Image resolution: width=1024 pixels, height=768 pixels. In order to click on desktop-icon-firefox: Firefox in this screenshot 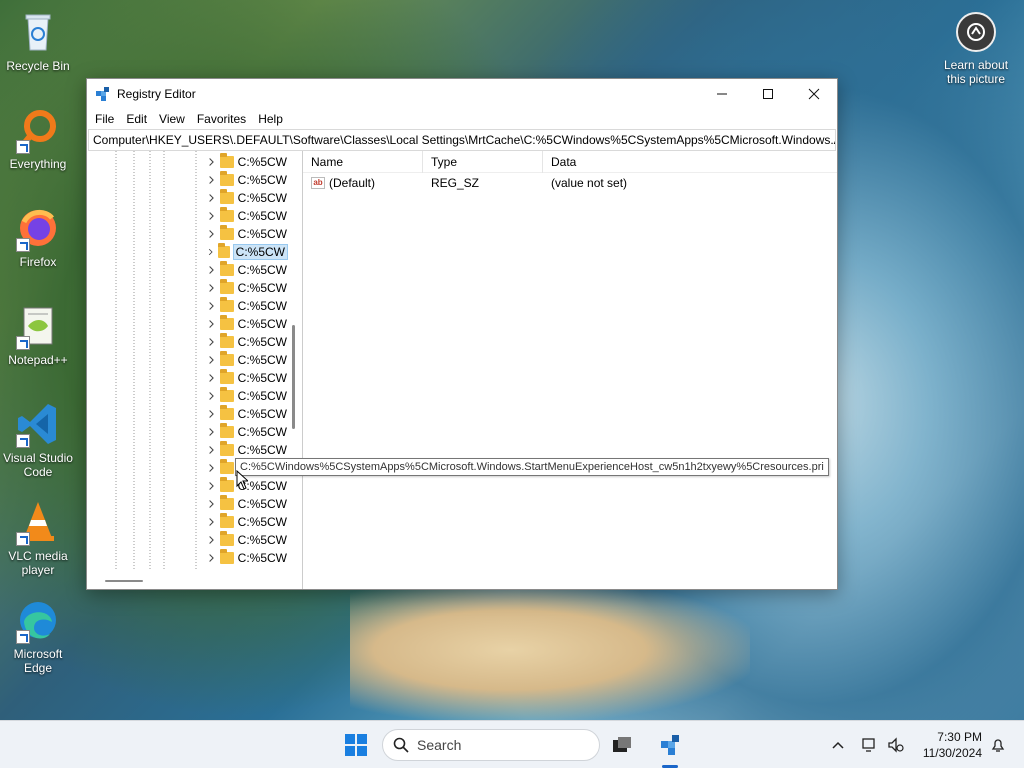, I will do `click(38, 236)`.